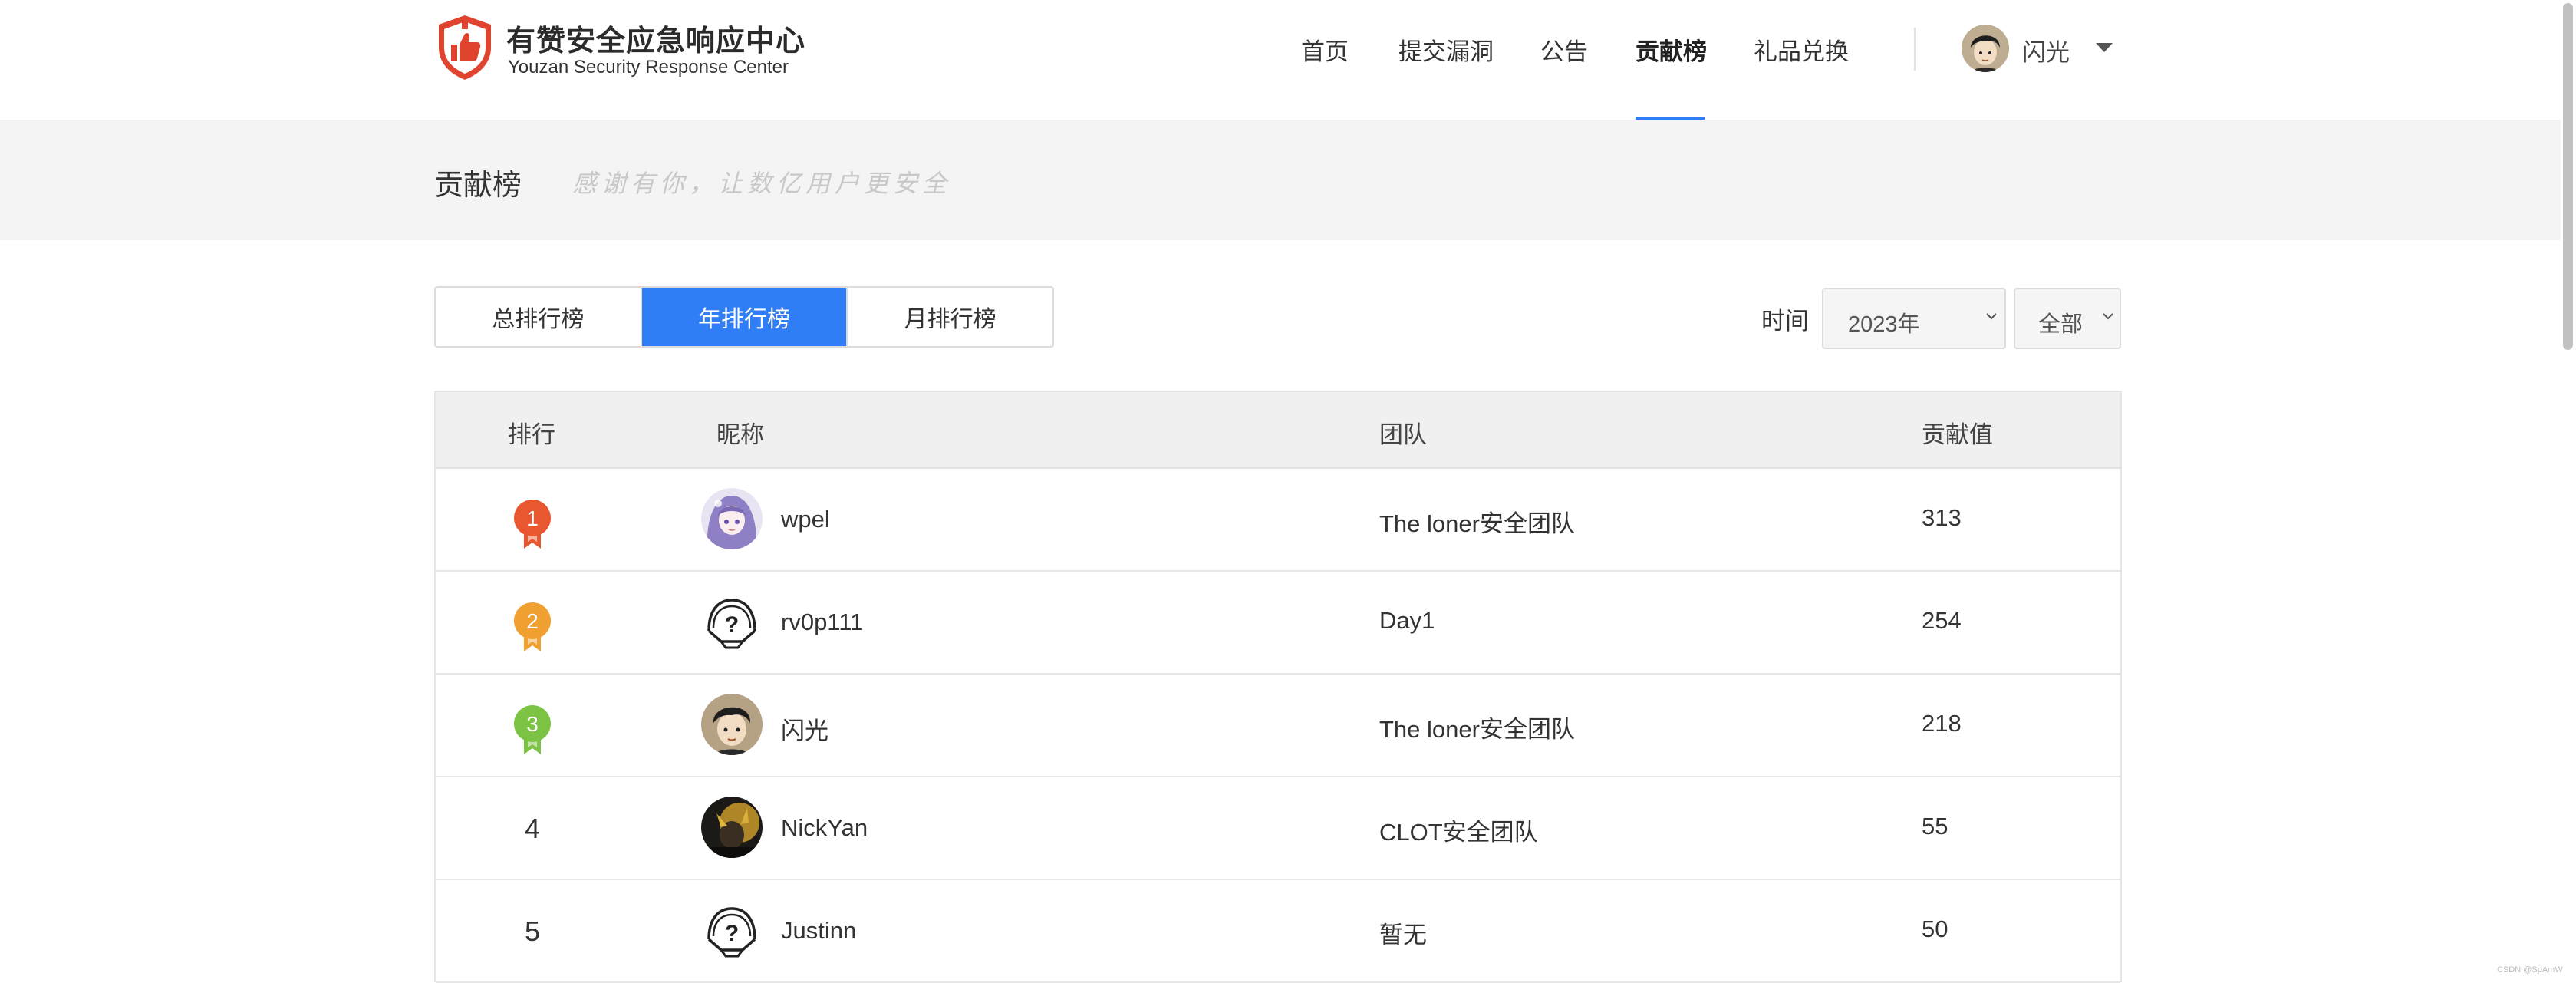 This screenshot has width=2576, height=983. I want to click on column-header-nickname: 昵称, so click(740, 434).